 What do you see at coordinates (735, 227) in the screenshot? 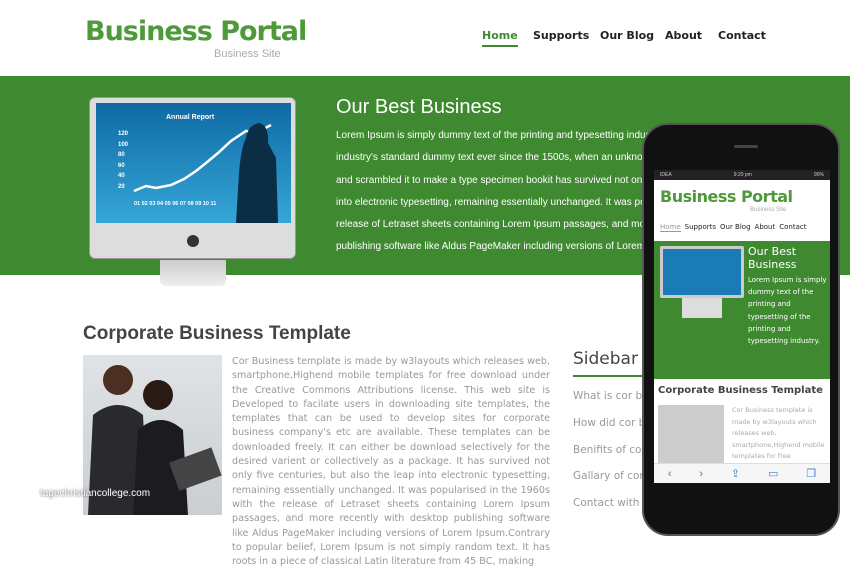
I see `phone-nav-our-blog: Our Blog` at bounding box center [735, 227].